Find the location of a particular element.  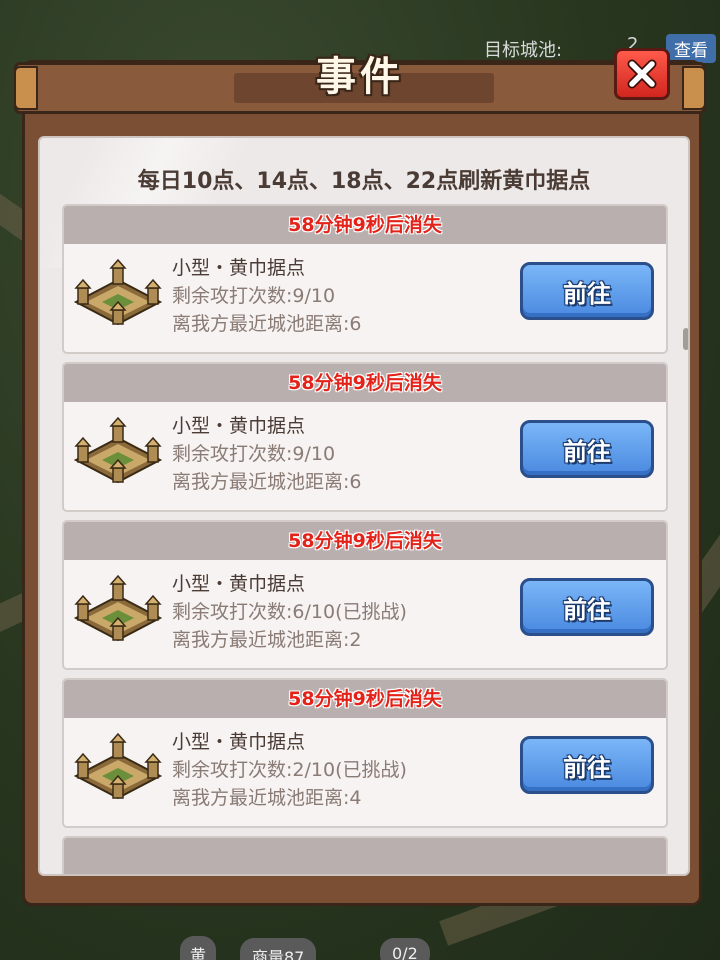

event-card-partial is located at coordinates (365, 855).